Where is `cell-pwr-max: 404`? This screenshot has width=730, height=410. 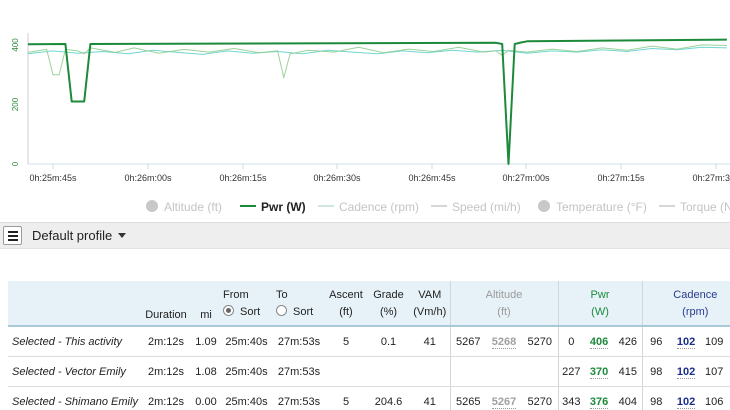 cell-pwr-max: 404 is located at coordinates (628, 398).